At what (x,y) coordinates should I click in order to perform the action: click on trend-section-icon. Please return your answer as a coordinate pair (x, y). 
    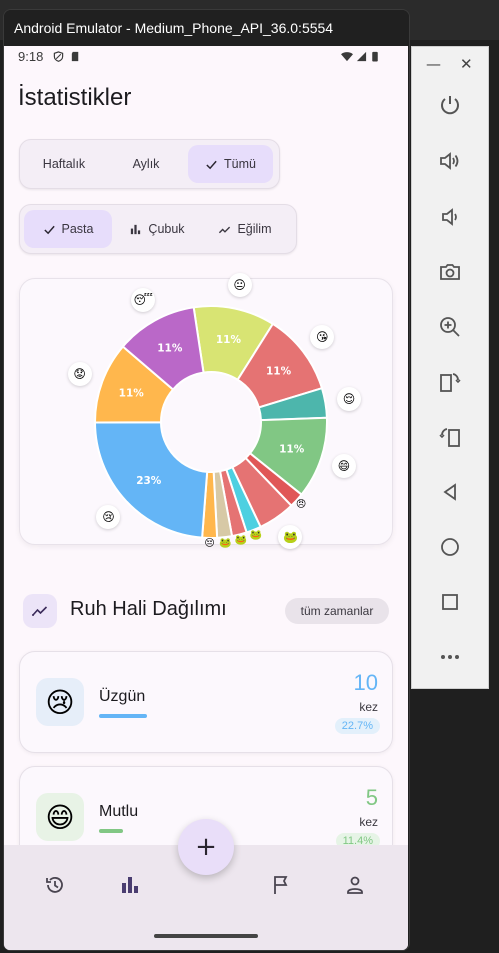
    Looking at the image, I should click on (40, 611).